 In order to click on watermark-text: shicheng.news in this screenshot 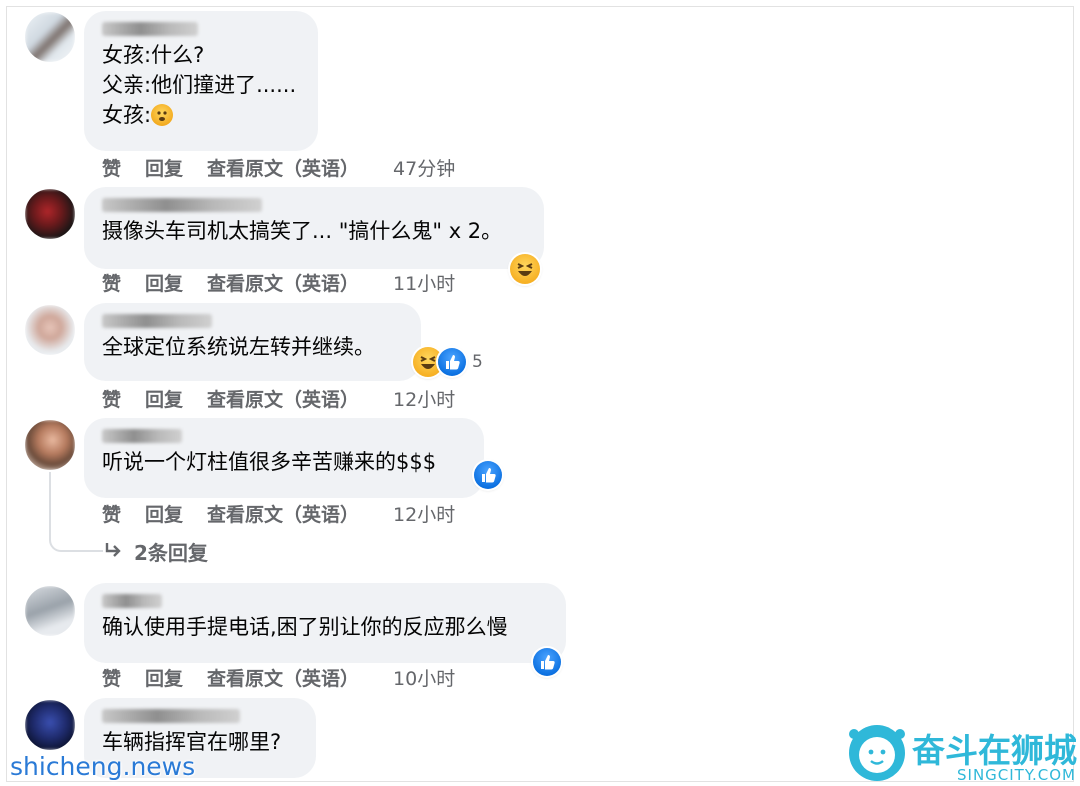, I will do `click(103, 766)`.